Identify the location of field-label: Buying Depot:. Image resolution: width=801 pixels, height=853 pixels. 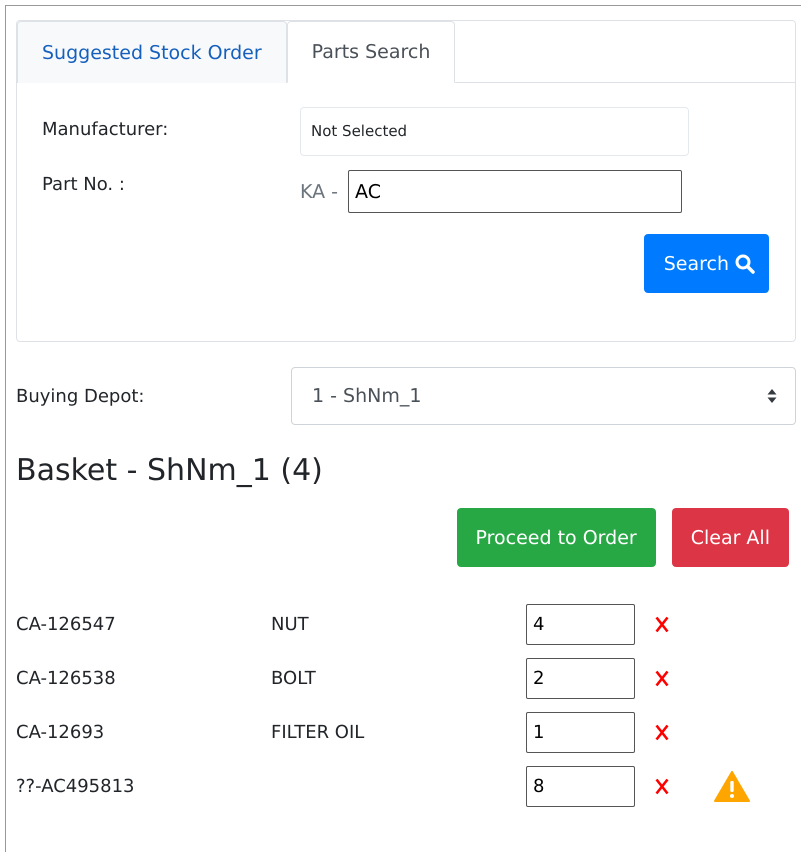
(81, 396).